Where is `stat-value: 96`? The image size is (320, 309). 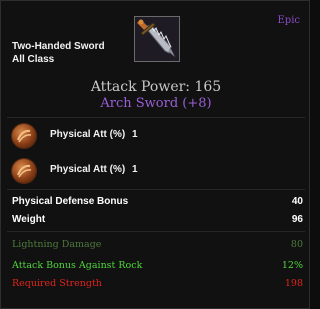 stat-value: 96 is located at coordinates (297, 219).